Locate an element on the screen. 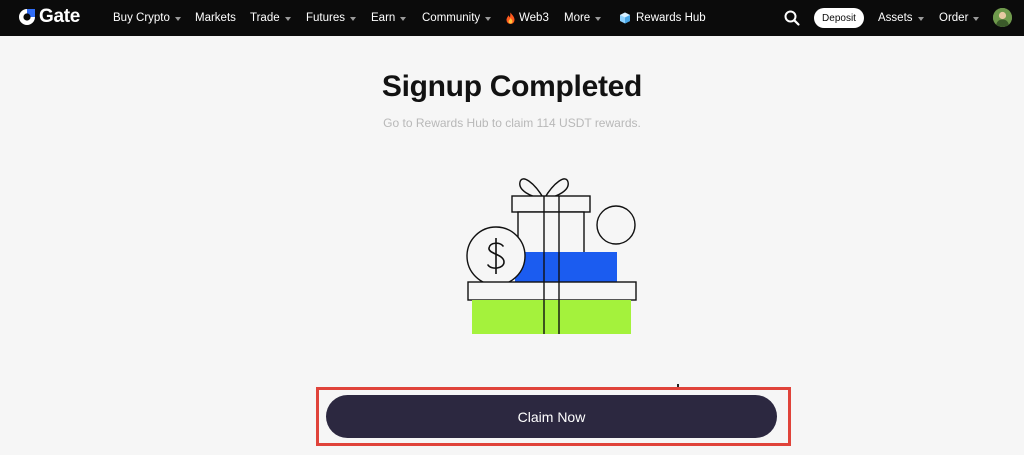 Image resolution: width=1024 pixels, height=455 pixels. nav-earn: Earn is located at coordinates (389, 18).